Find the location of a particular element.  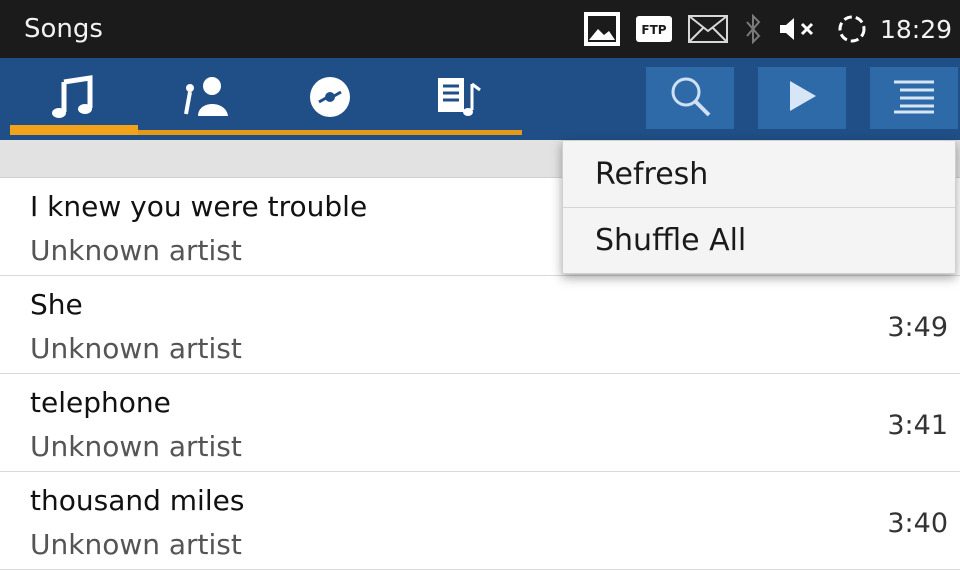

status-time: 18:29 is located at coordinates (915, 29).